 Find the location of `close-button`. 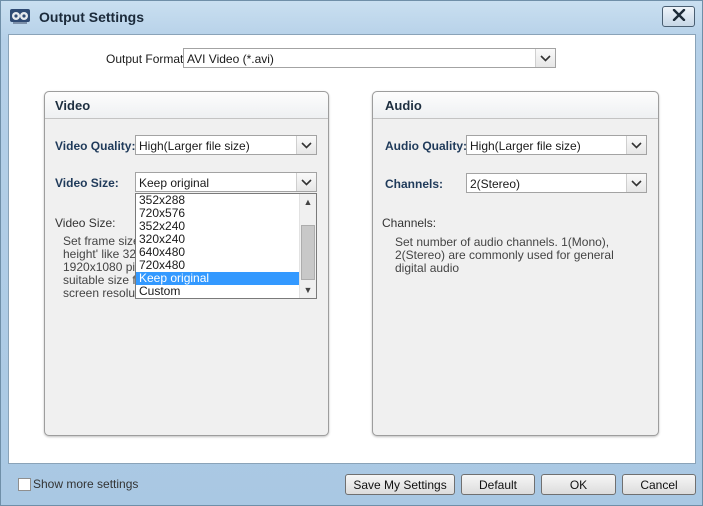

close-button is located at coordinates (678, 16).